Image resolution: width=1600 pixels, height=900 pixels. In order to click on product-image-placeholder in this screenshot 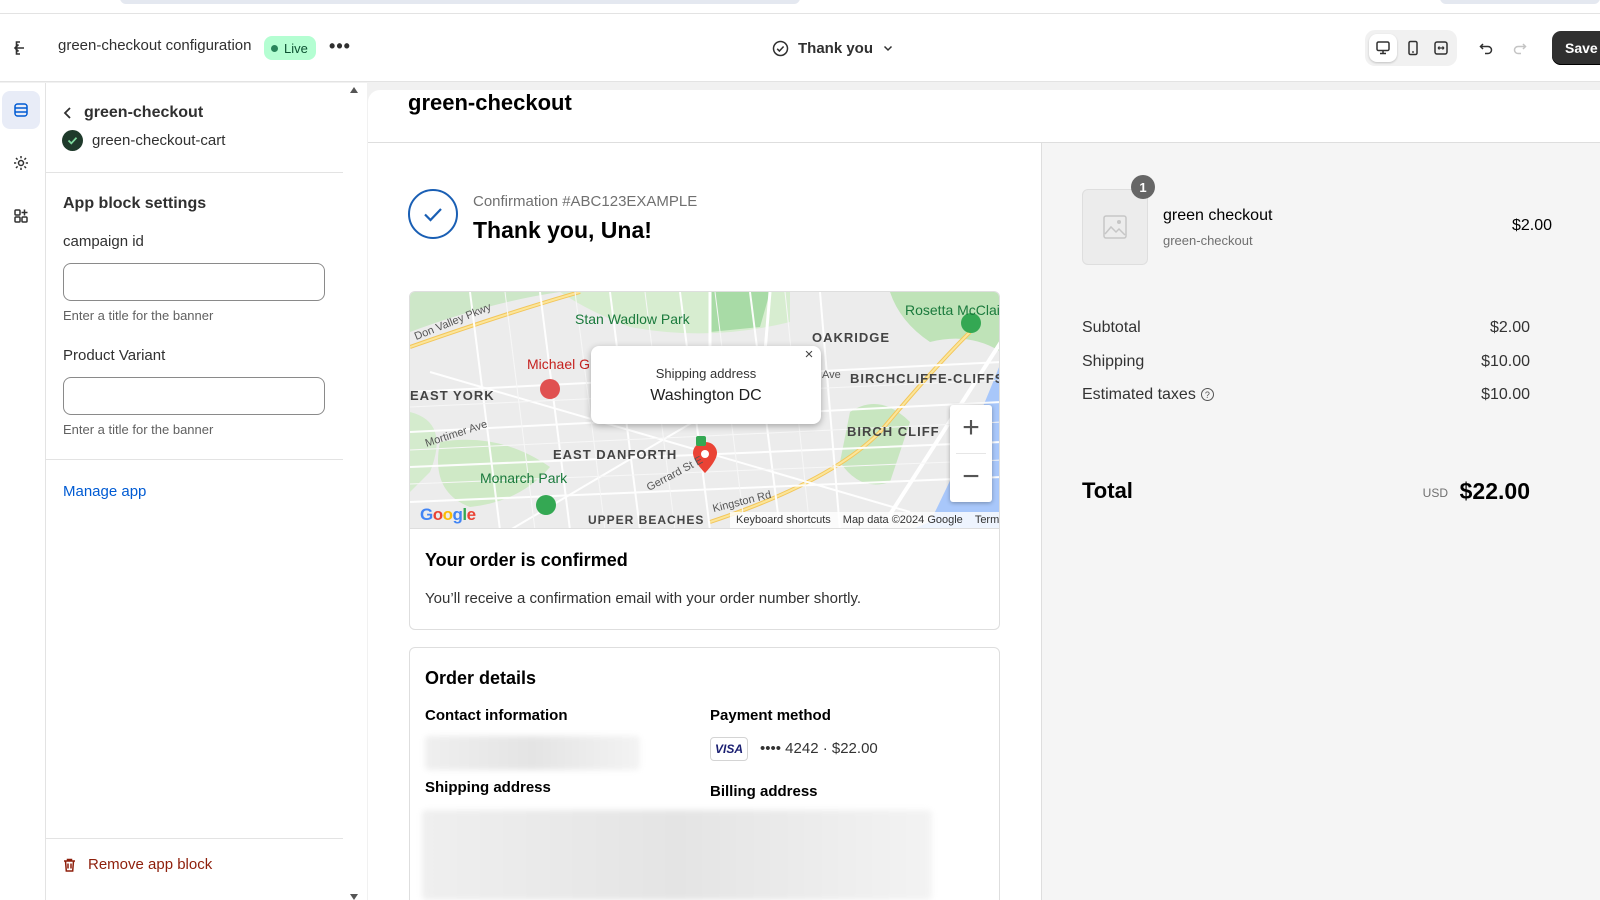, I will do `click(1115, 227)`.